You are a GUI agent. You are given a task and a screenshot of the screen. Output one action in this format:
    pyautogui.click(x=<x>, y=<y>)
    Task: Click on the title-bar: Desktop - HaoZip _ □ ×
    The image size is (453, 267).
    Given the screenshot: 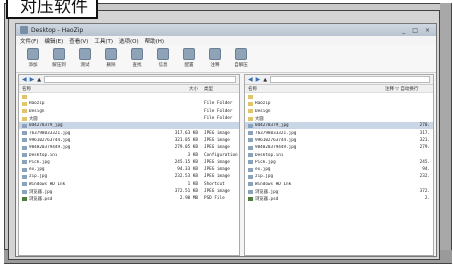 What is the action you would take?
    pyautogui.click(x=226, y=30)
    